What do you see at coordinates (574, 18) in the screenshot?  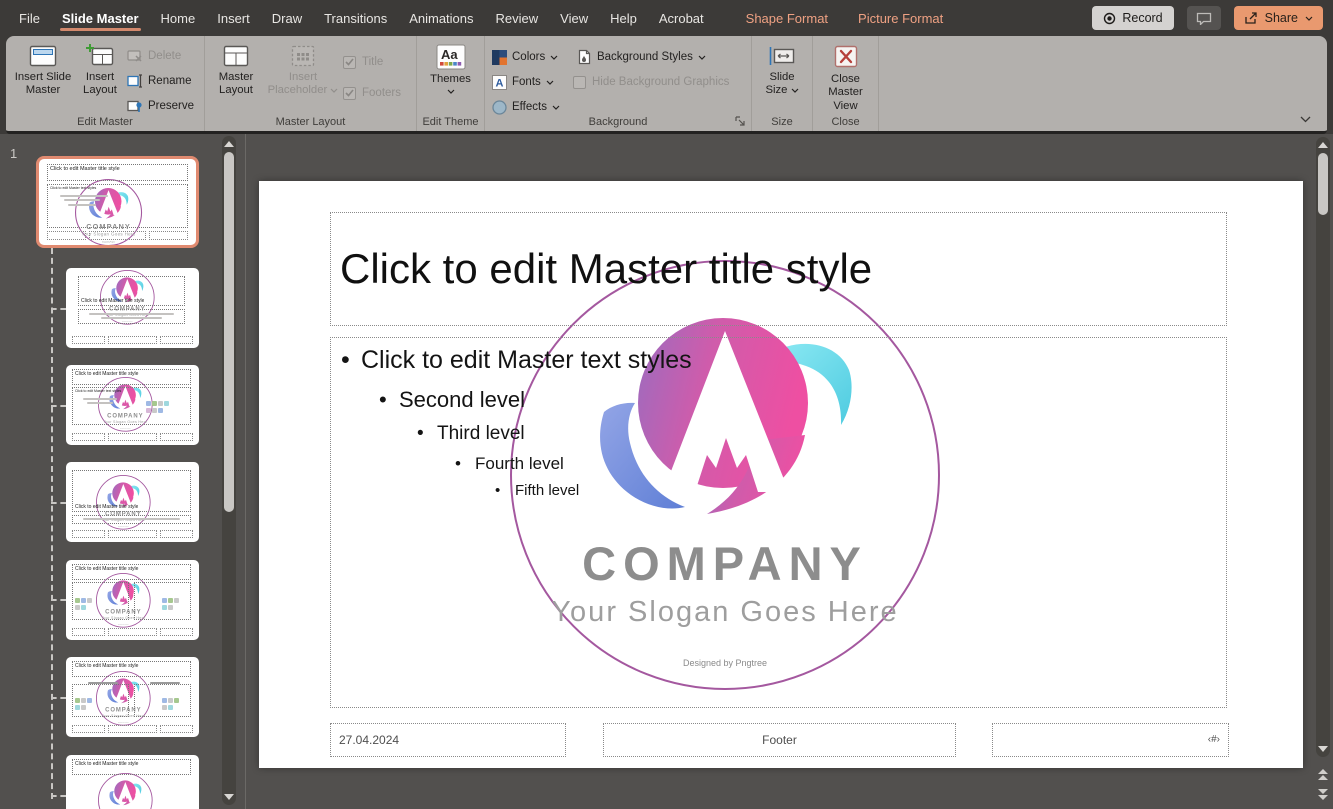 I see `tab-view: View` at bounding box center [574, 18].